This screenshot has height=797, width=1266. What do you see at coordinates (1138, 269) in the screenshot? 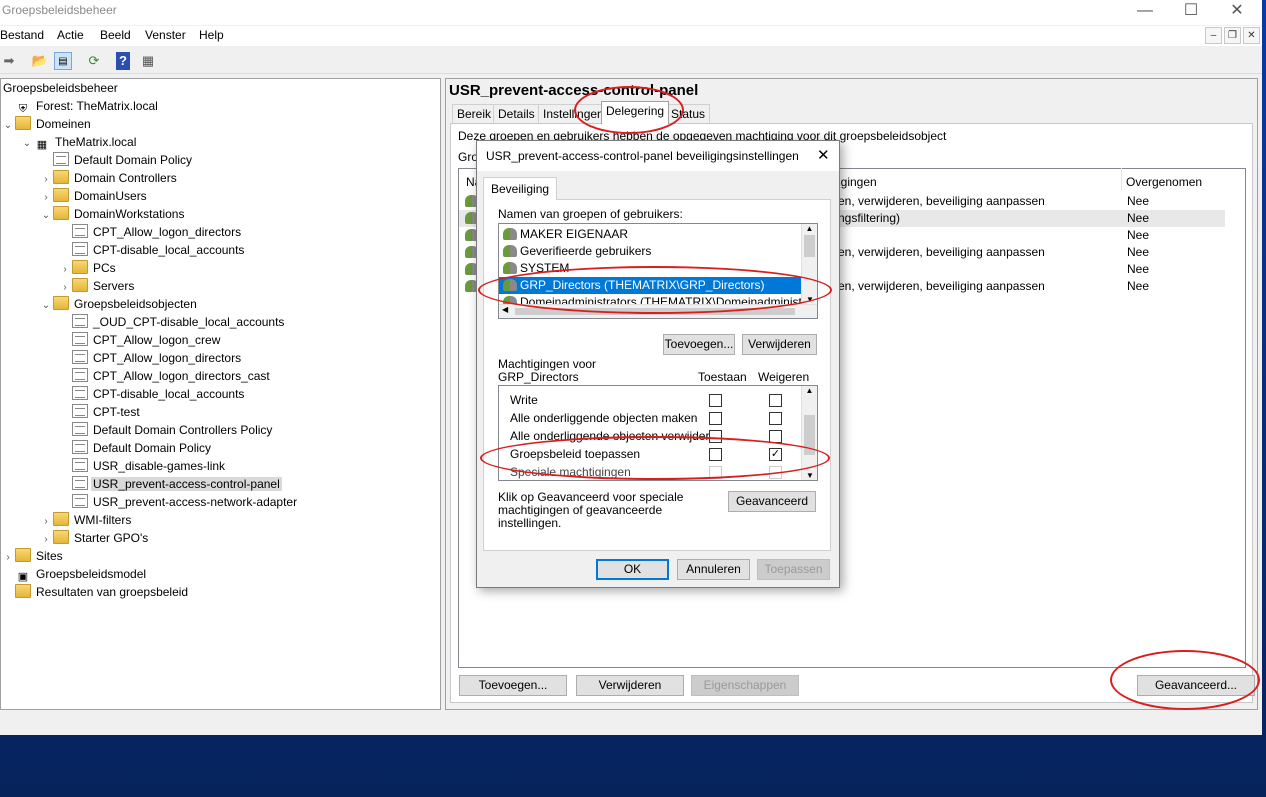
I see `row-inherited: Nee` at bounding box center [1138, 269].